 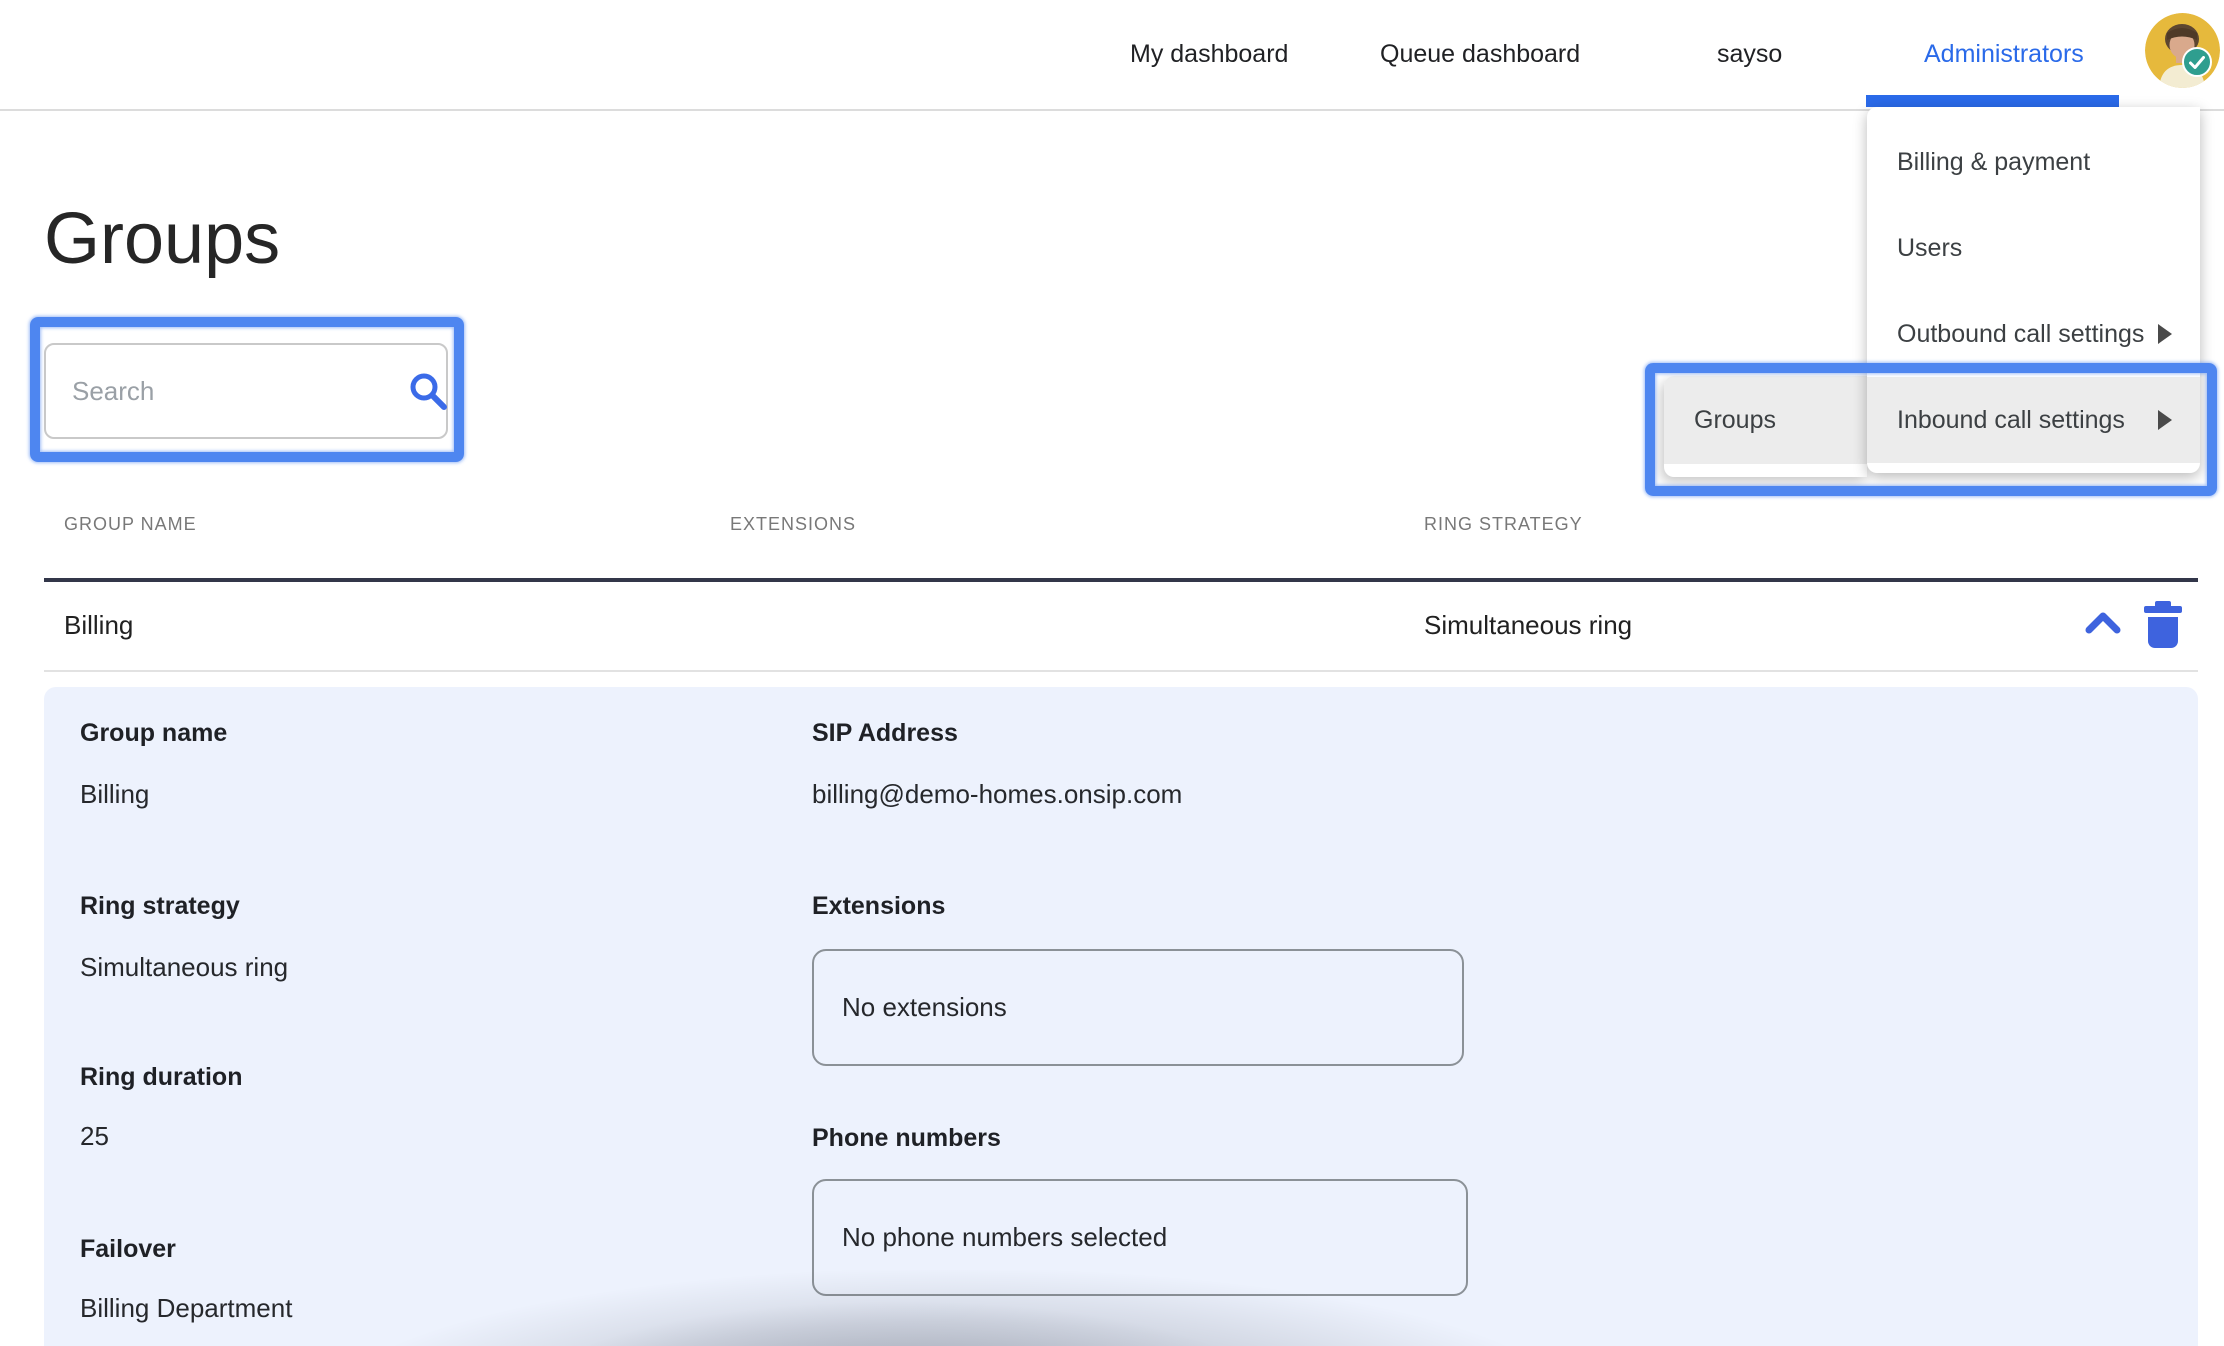 I want to click on sip-address-label: SIP Address, so click(x=885, y=733).